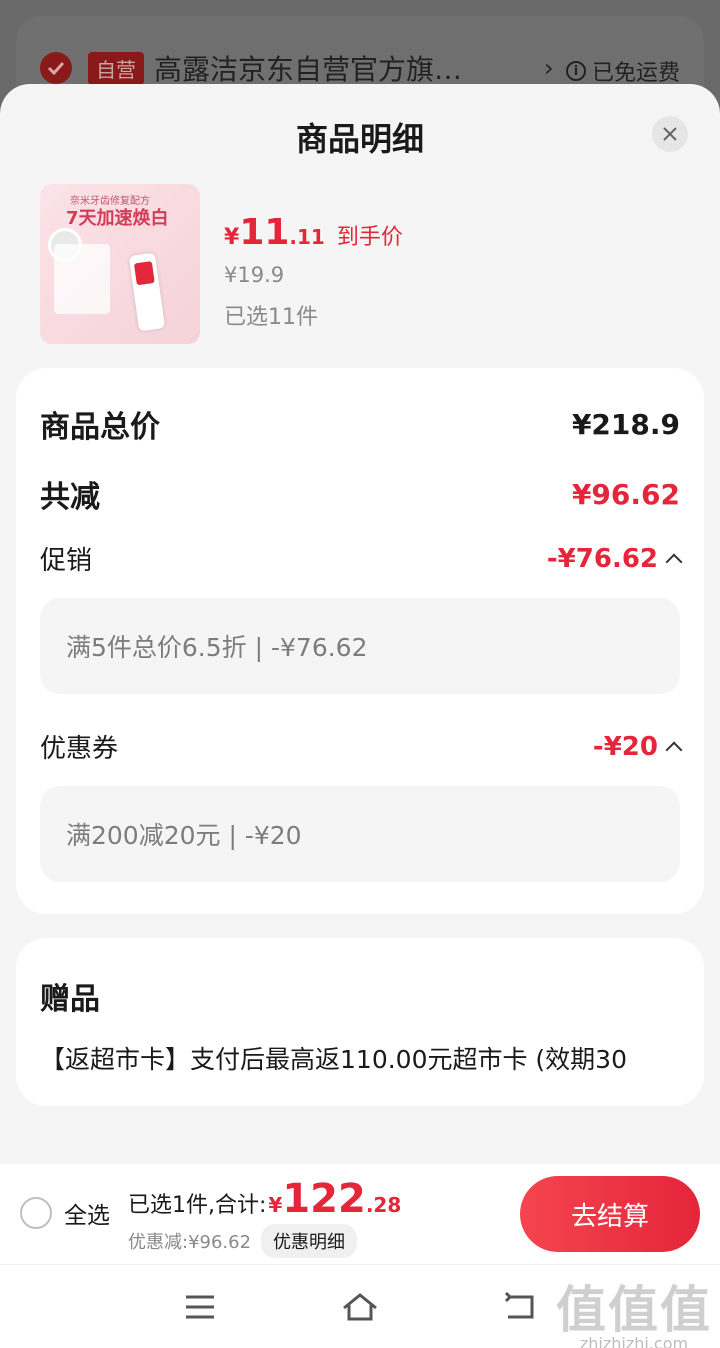  I want to click on promotion-value: -¥76.62, so click(602, 558).